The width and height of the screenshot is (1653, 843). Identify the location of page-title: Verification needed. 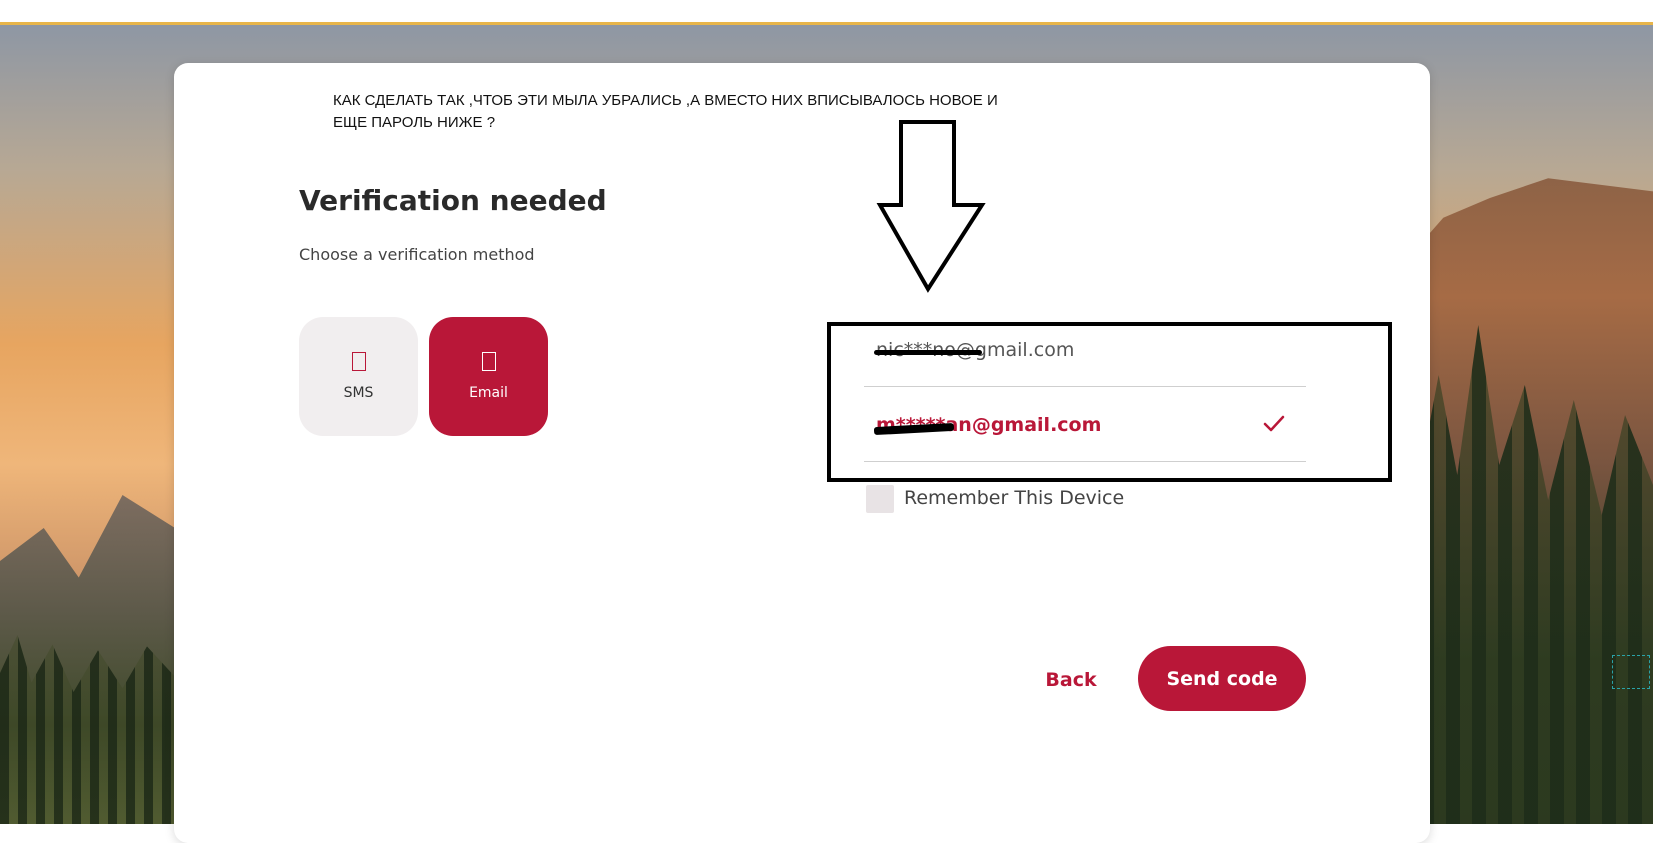
(453, 200).